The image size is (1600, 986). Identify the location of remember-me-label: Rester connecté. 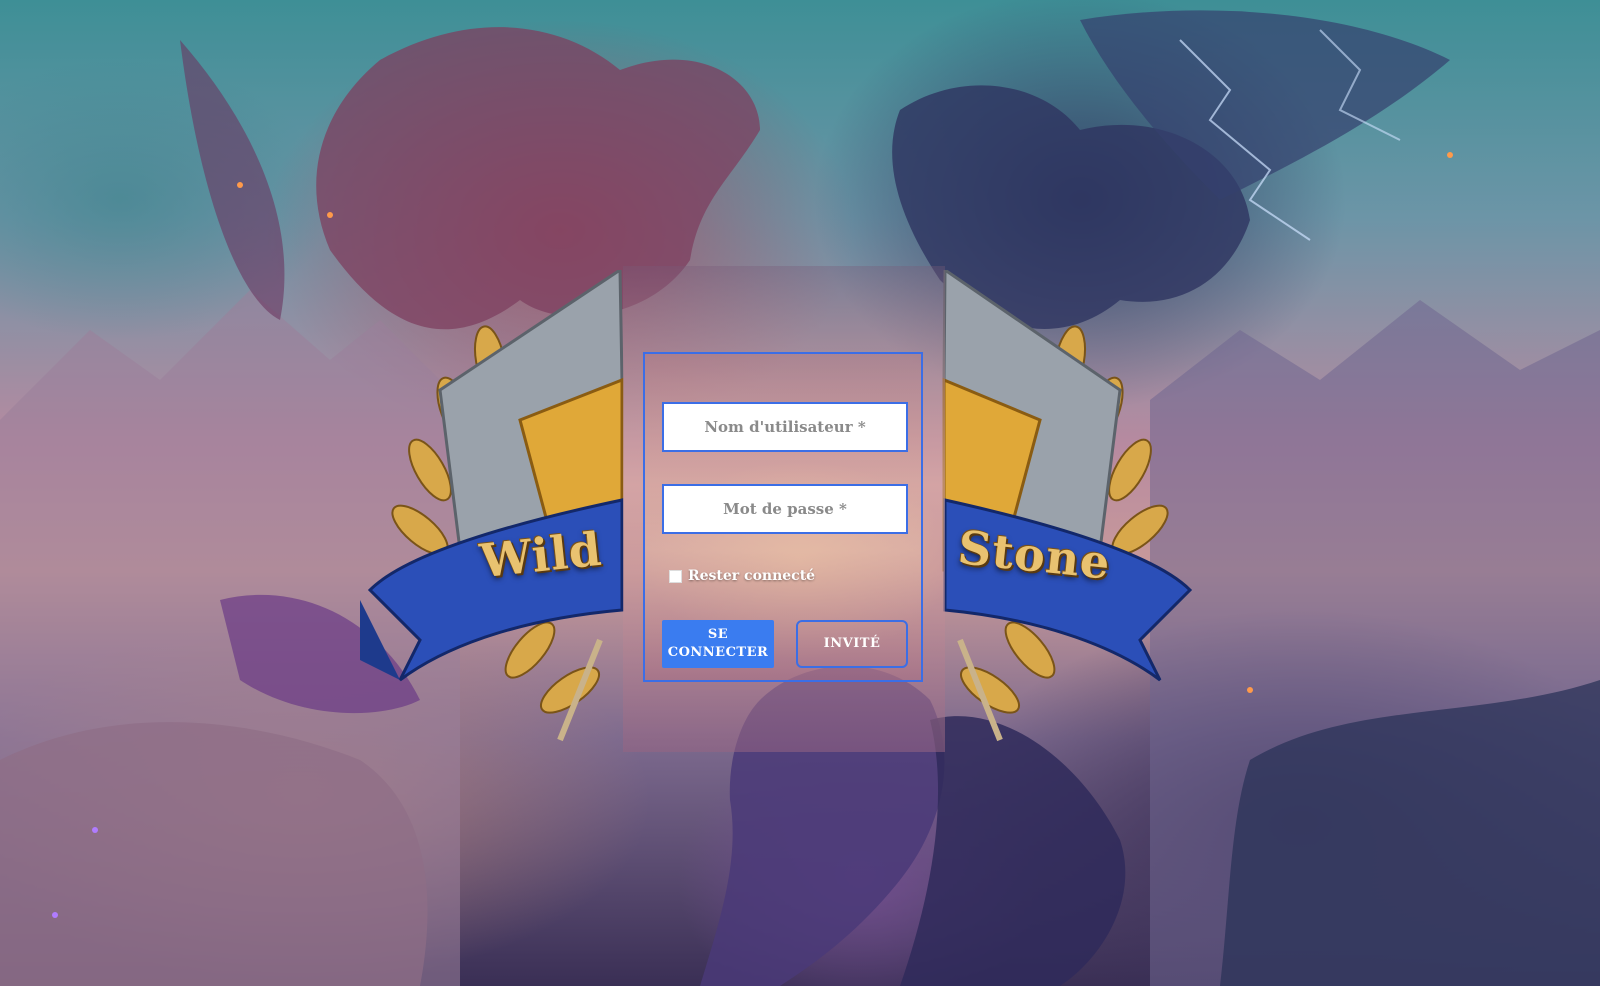
(752, 576).